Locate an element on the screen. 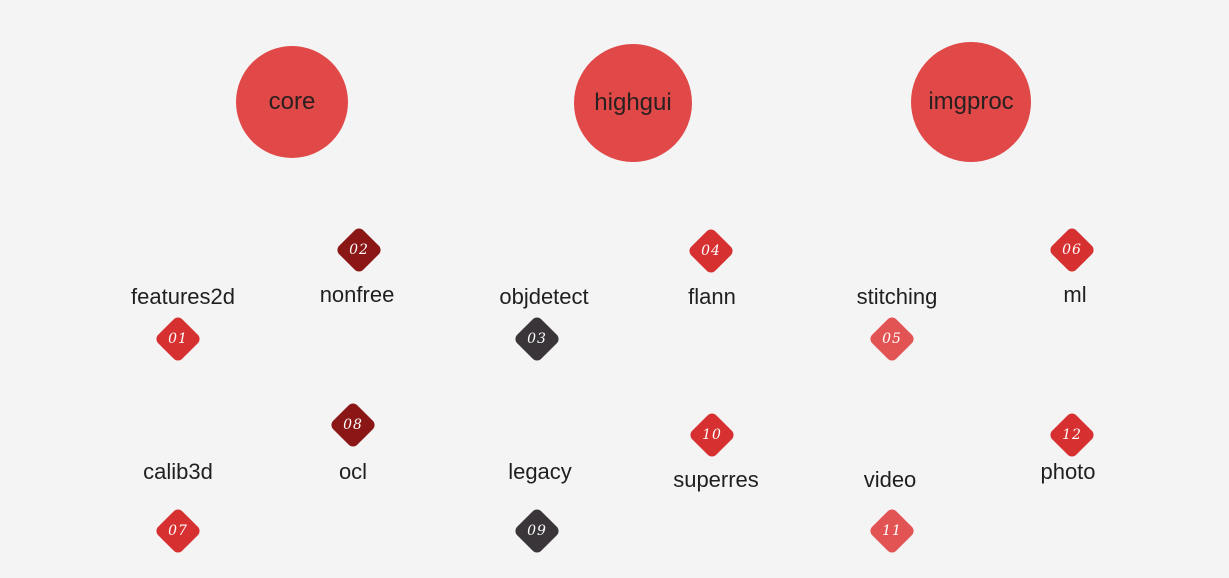 Image resolution: width=1229 pixels, height=578 pixels. badge-number: 07 is located at coordinates (178, 531).